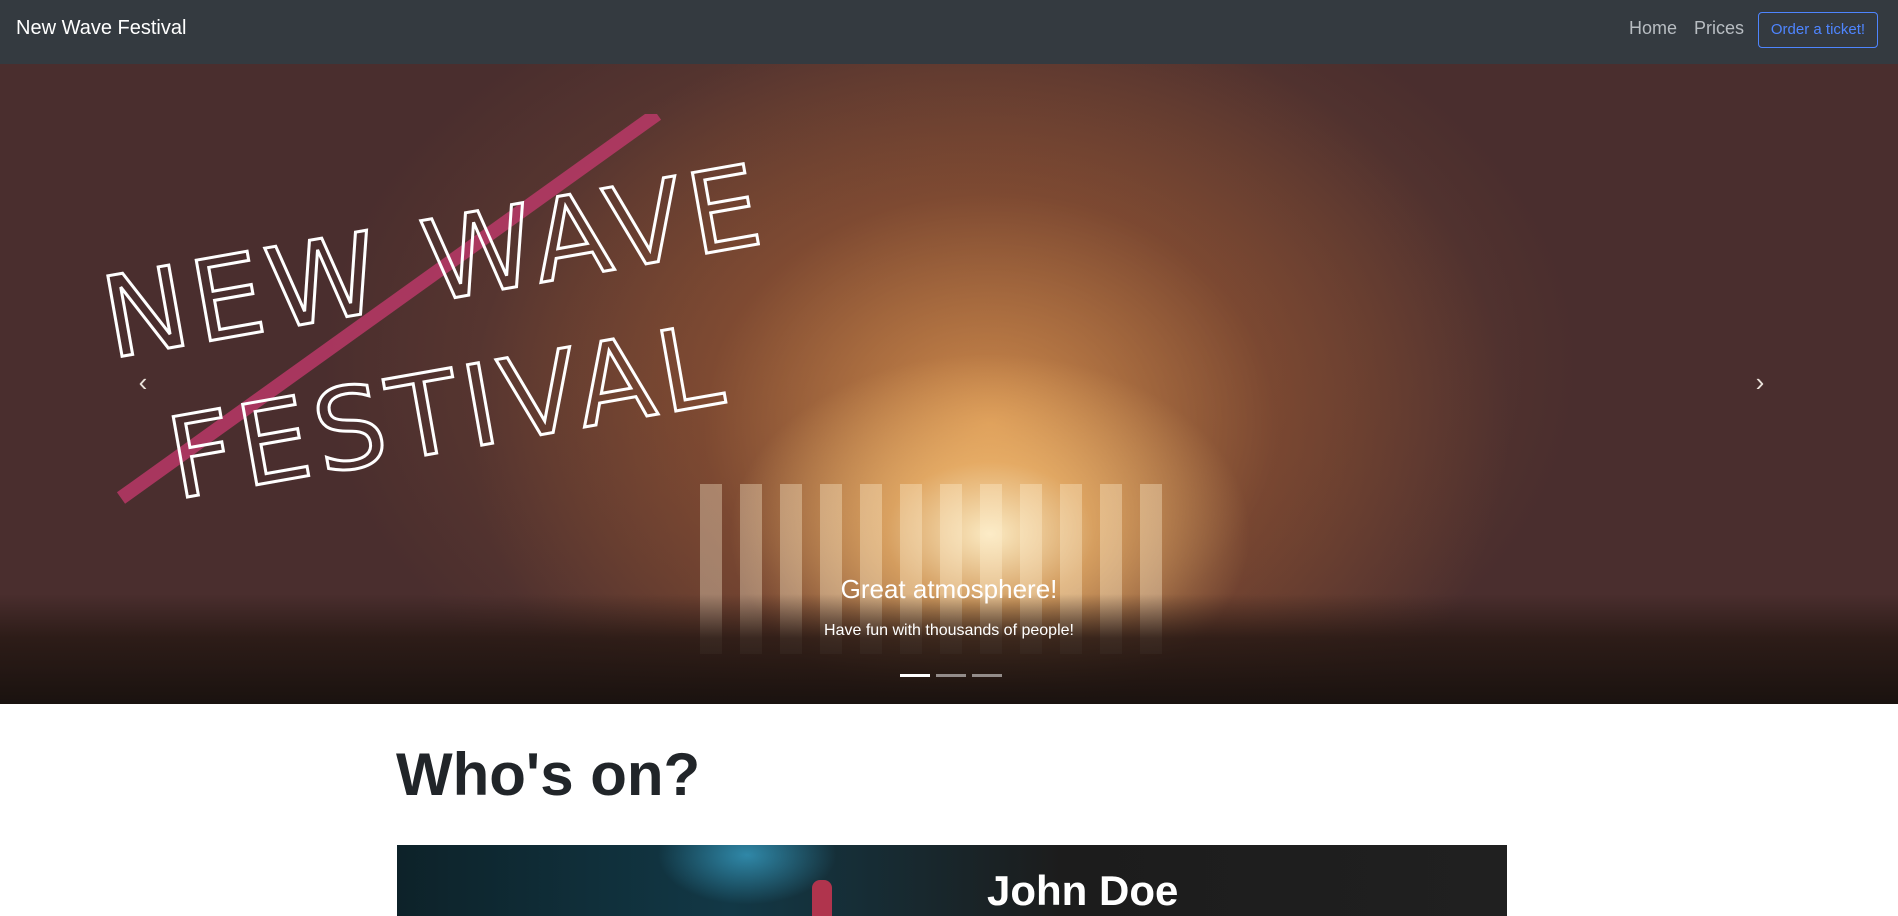 This screenshot has height=916, width=1898. I want to click on spotlight, so click(747, 875).